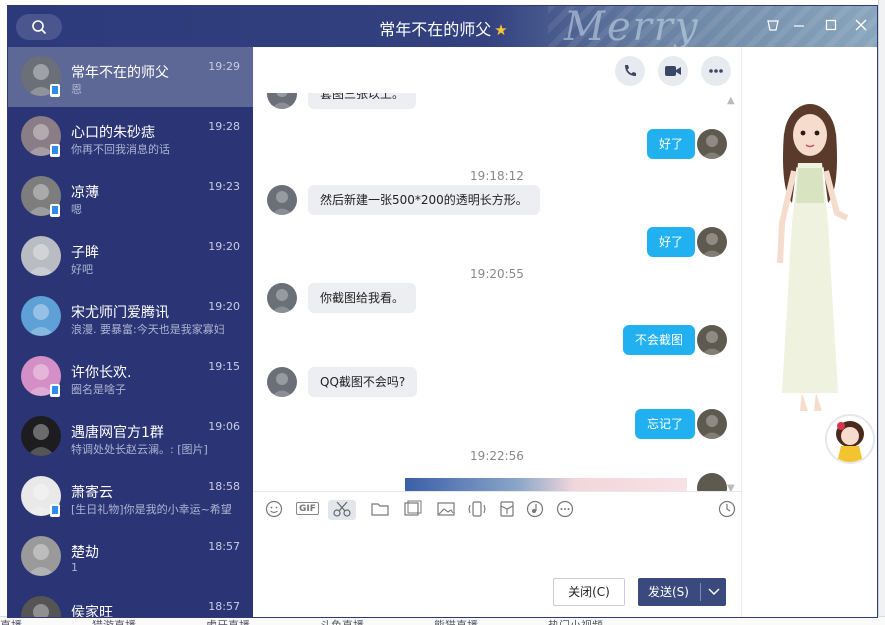 The height and width of the screenshot is (625, 885). What do you see at coordinates (497, 572) in the screenshot?
I see `message-input: 关闭(C) 发送(S)` at bounding box center [497, 572].